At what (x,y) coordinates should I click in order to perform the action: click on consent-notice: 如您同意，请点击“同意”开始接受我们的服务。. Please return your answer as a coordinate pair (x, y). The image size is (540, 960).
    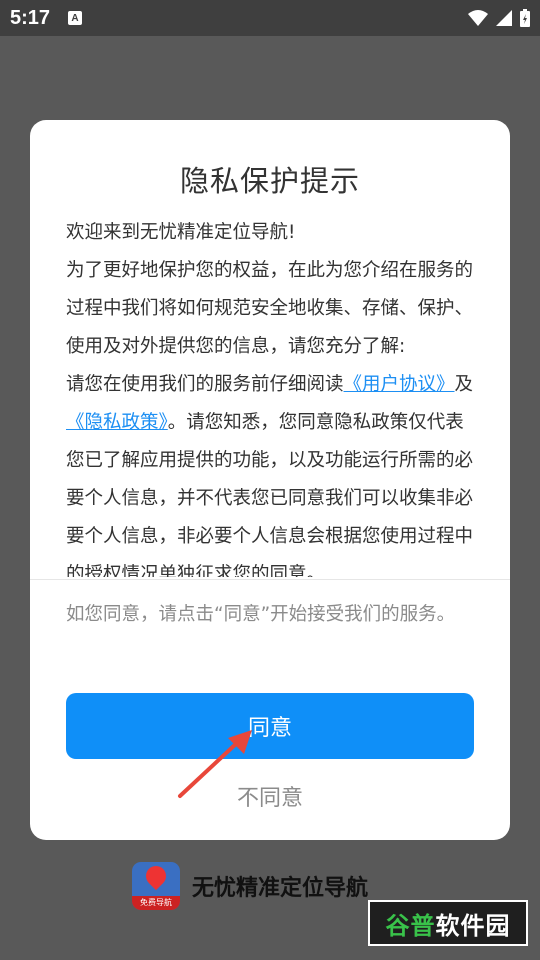
    Looking at the image, I should click on (261, 614).